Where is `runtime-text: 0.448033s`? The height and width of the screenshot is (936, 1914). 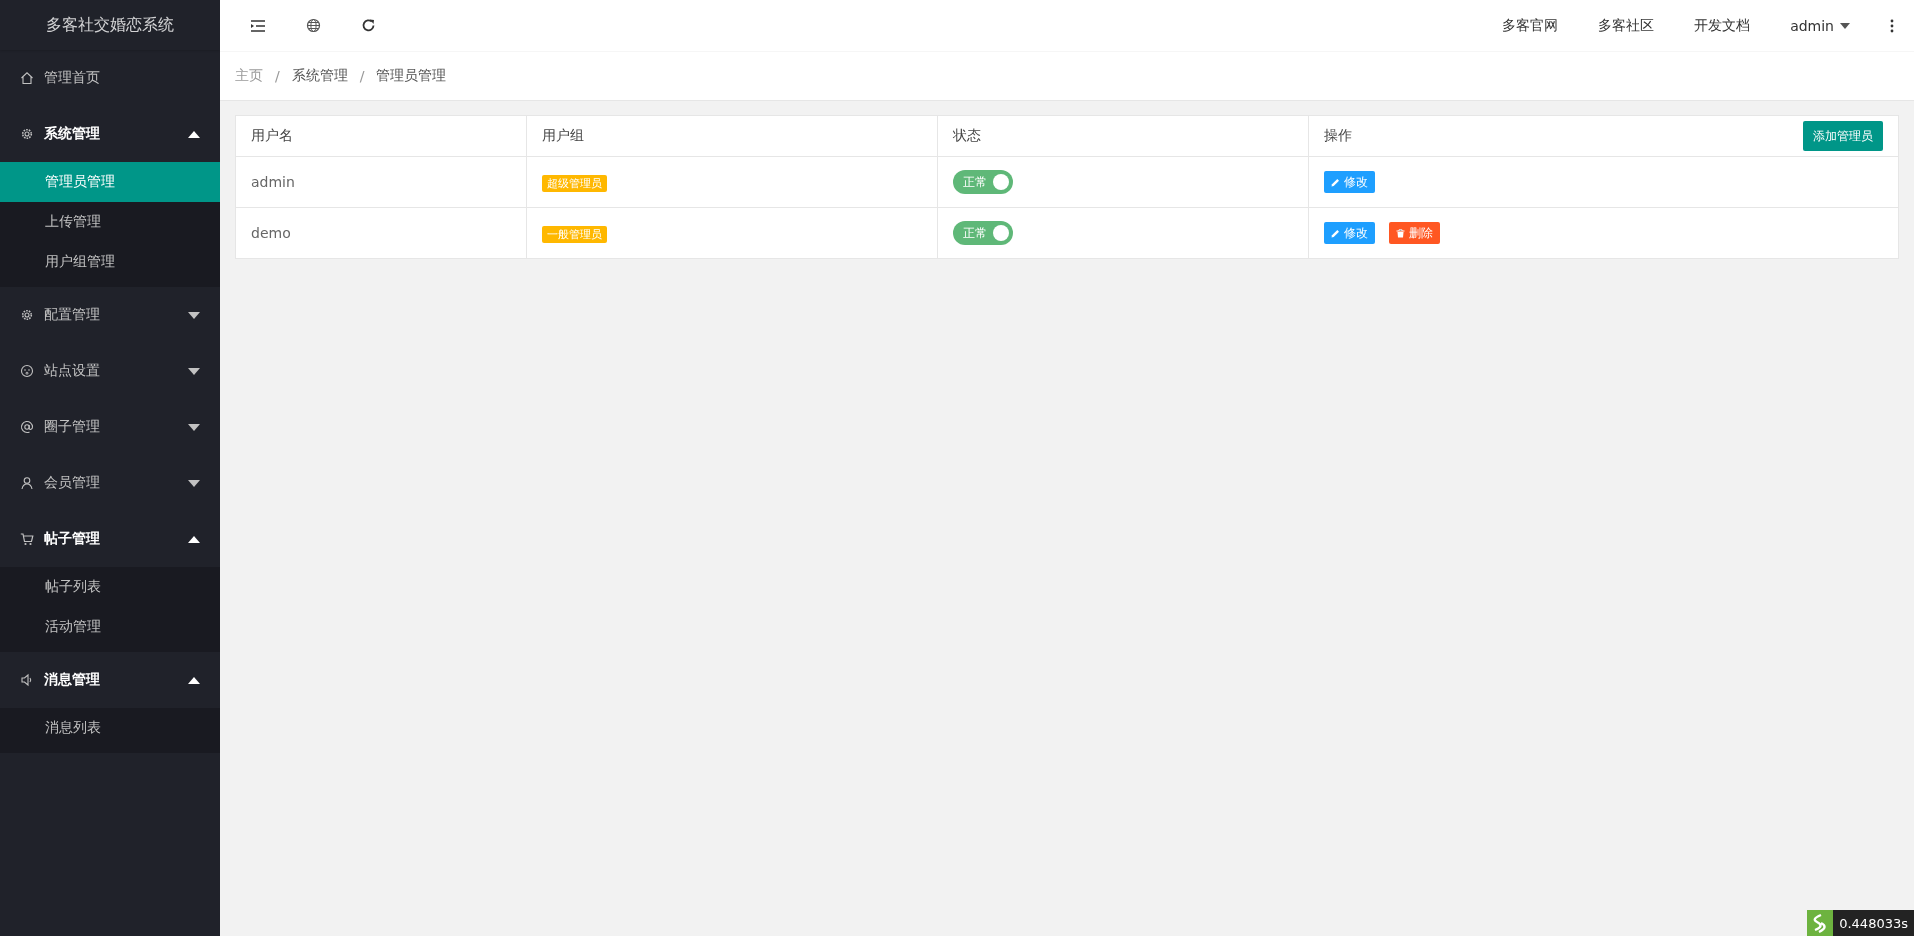 runtime-text: 0.448033s is located at coordinates (1873, 923).